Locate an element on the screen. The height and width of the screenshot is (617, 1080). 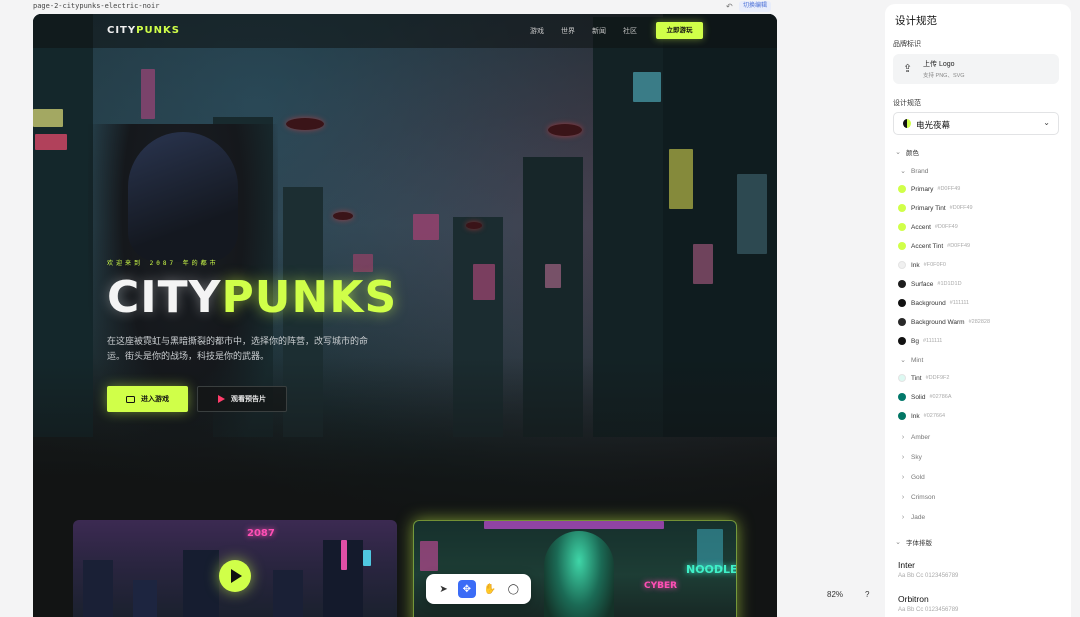
enter-game-button: 进入游戏 is located at coordinates (147, 399).